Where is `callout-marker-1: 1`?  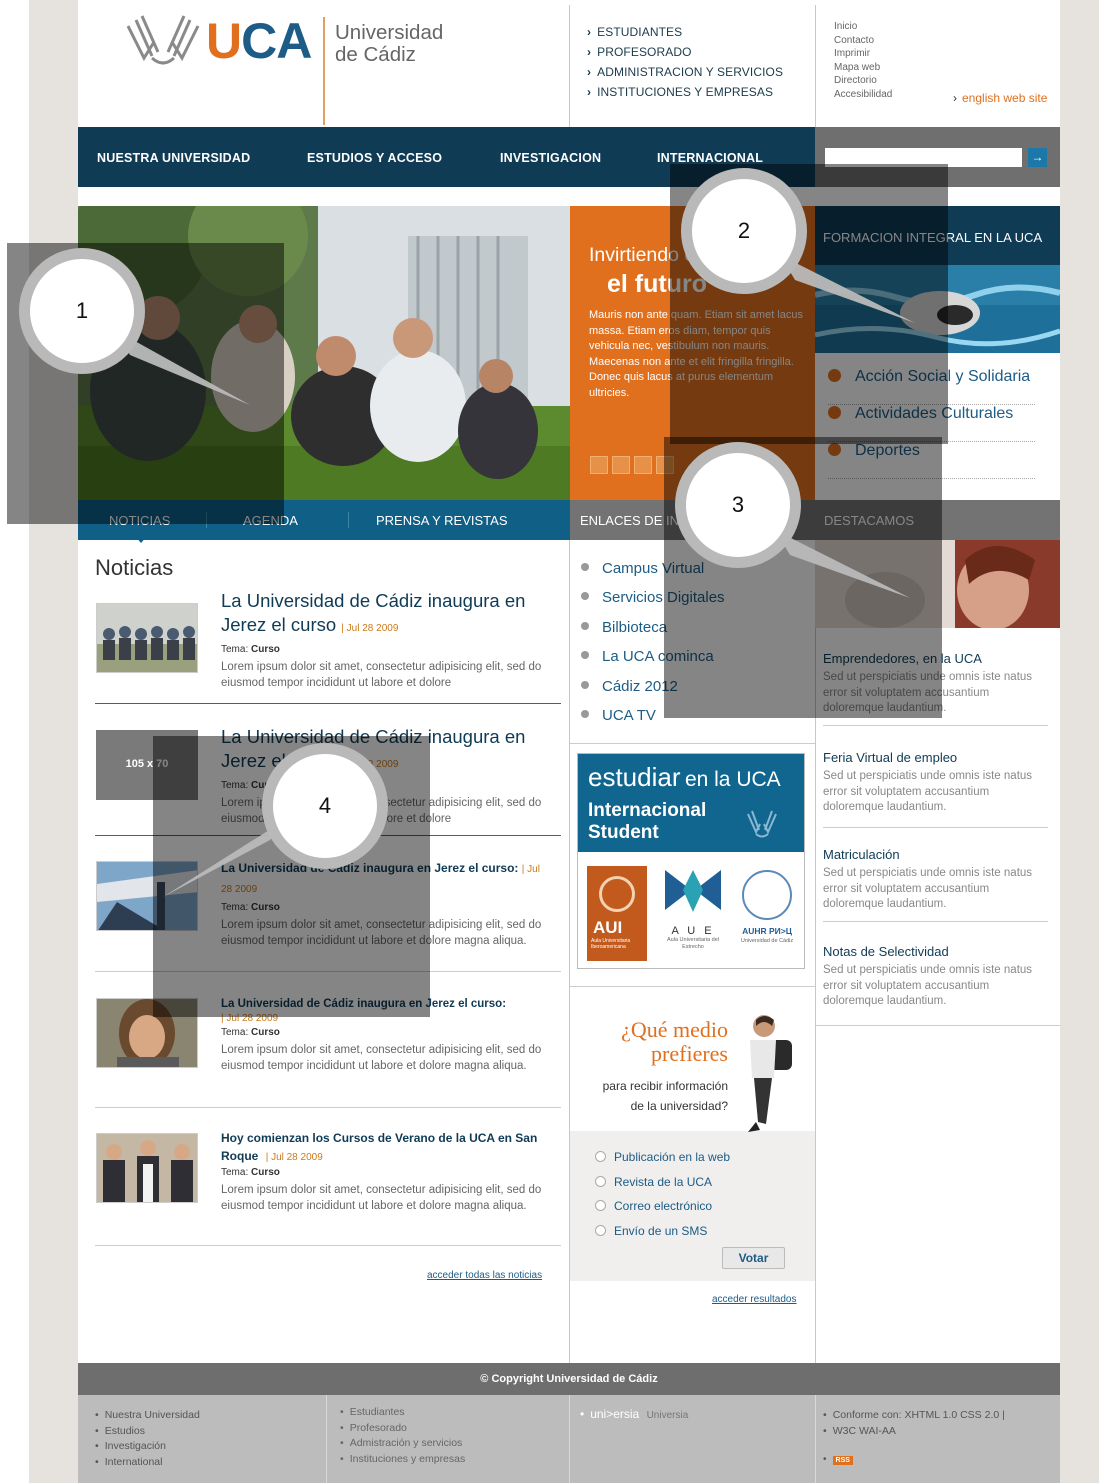
callout-marker-1: 1 is located at coordinates (82, 311).